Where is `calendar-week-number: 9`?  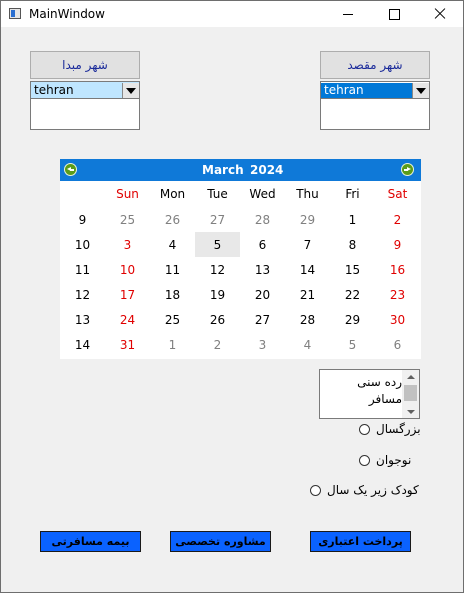 calendar-week-number: 9 is located at coordinates (82, 219).